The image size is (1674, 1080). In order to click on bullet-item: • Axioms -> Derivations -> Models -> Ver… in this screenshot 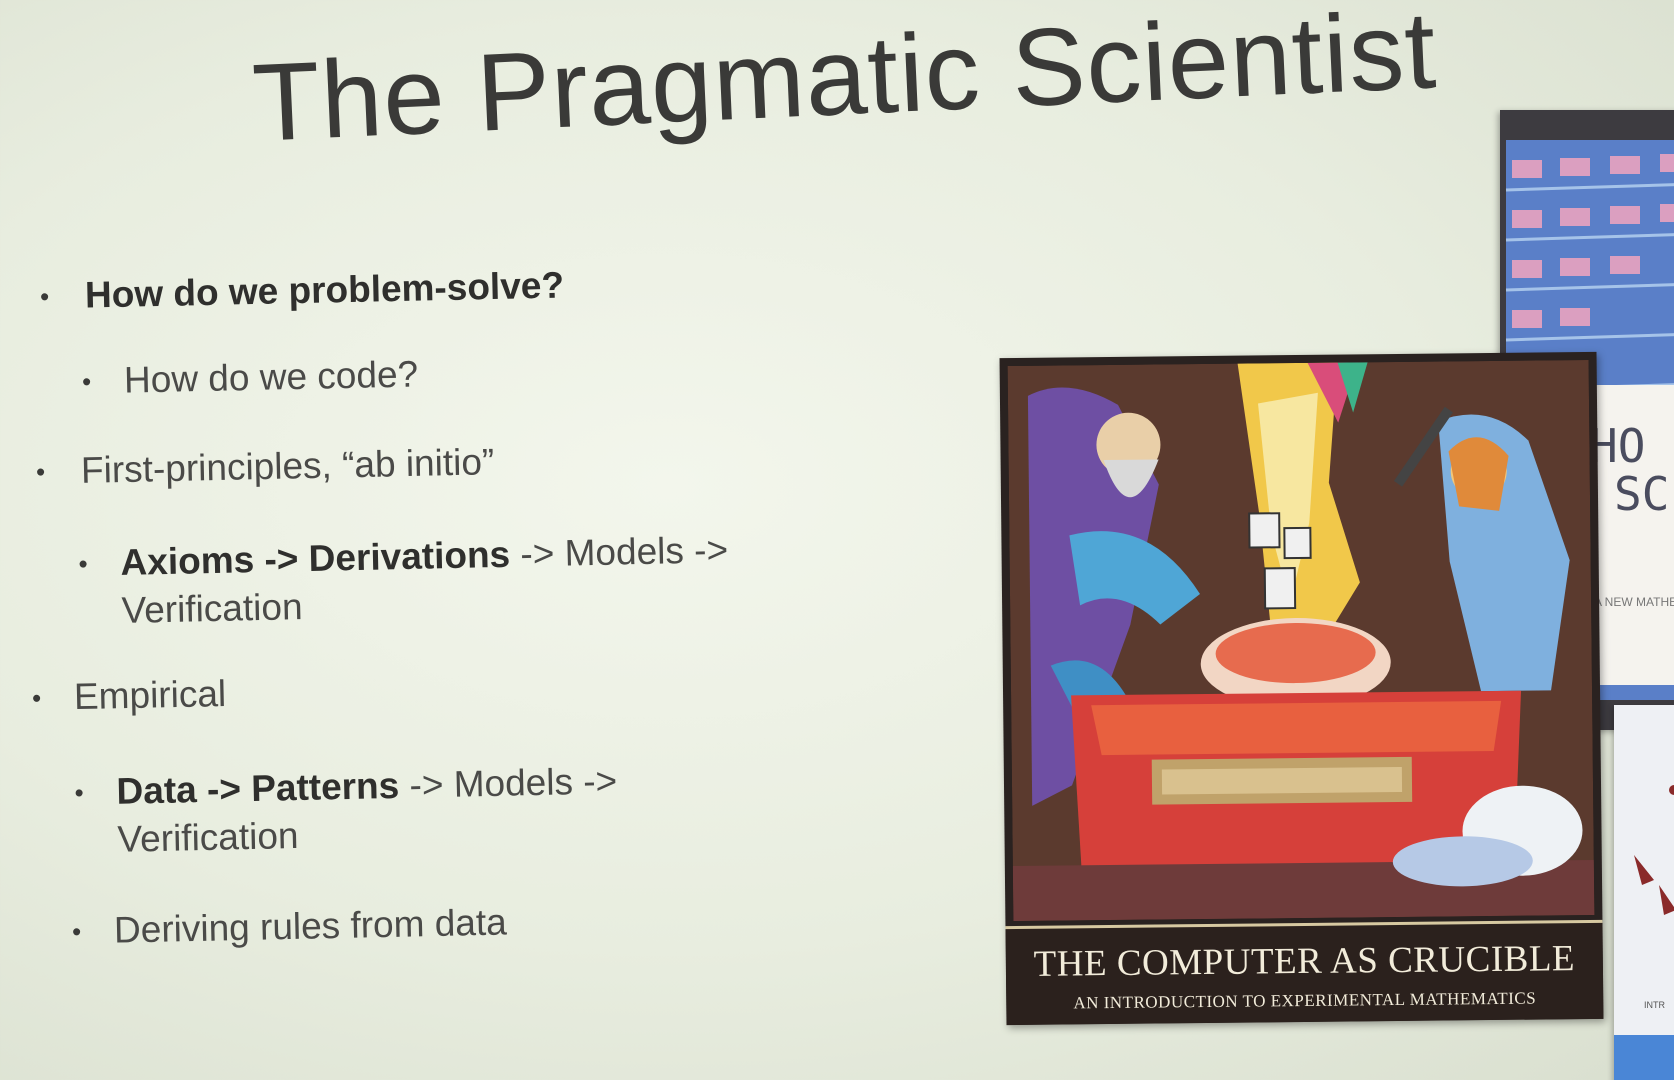, I will do `click(403, 581)`.